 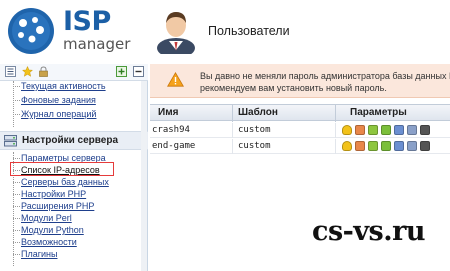 I want to click on section-label: Настройки сервера, so click(x=70, y=140).